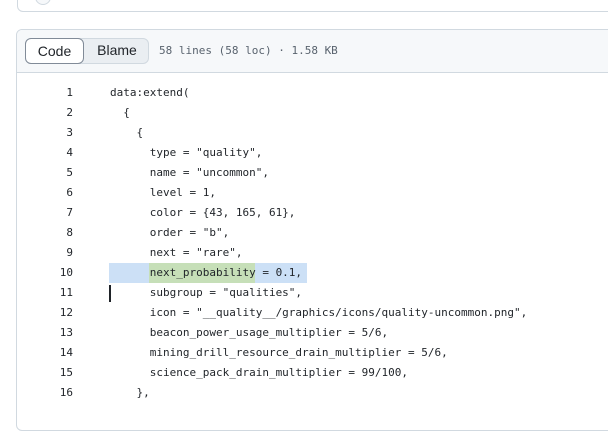 The image size is (608, 431). I want to click on file-info: 58 lines (58 loc) · 1.58 KB, so click(248, 50).